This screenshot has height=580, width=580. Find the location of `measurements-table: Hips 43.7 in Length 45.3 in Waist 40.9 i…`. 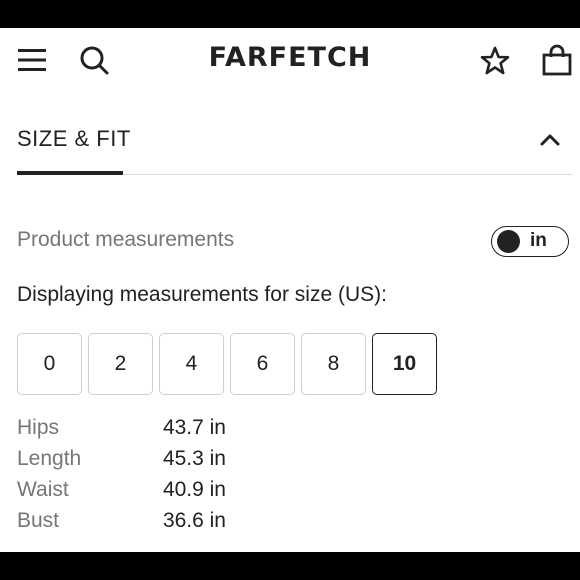

measurements-table: Hips 43.7 in Length 45.3 in Waist 40.9 i… is located at coordinates (147, 478).